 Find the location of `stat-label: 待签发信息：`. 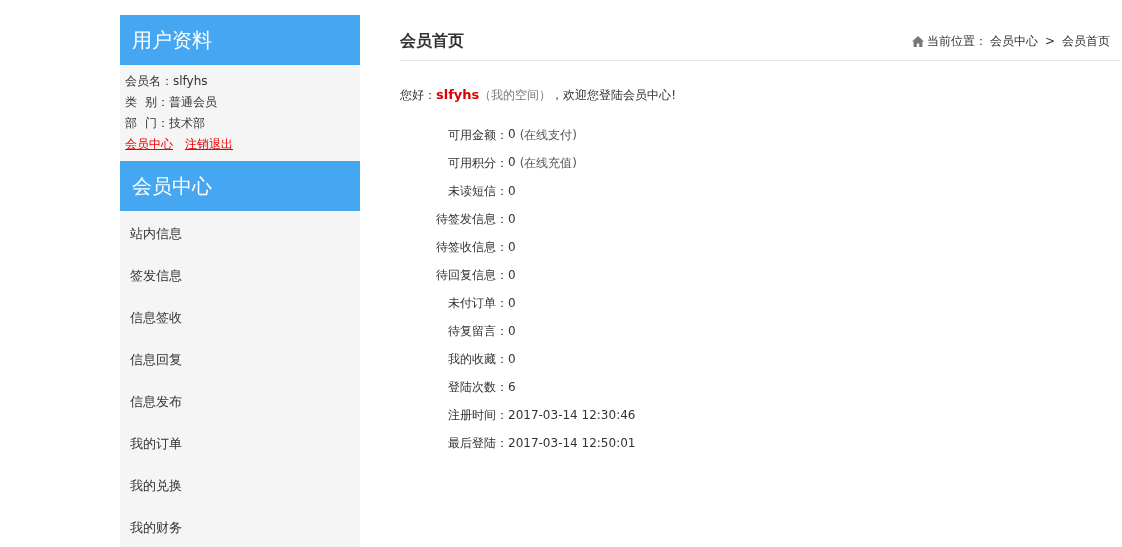

stat-label: 待签发信息： is located at coordinates (471, 219).